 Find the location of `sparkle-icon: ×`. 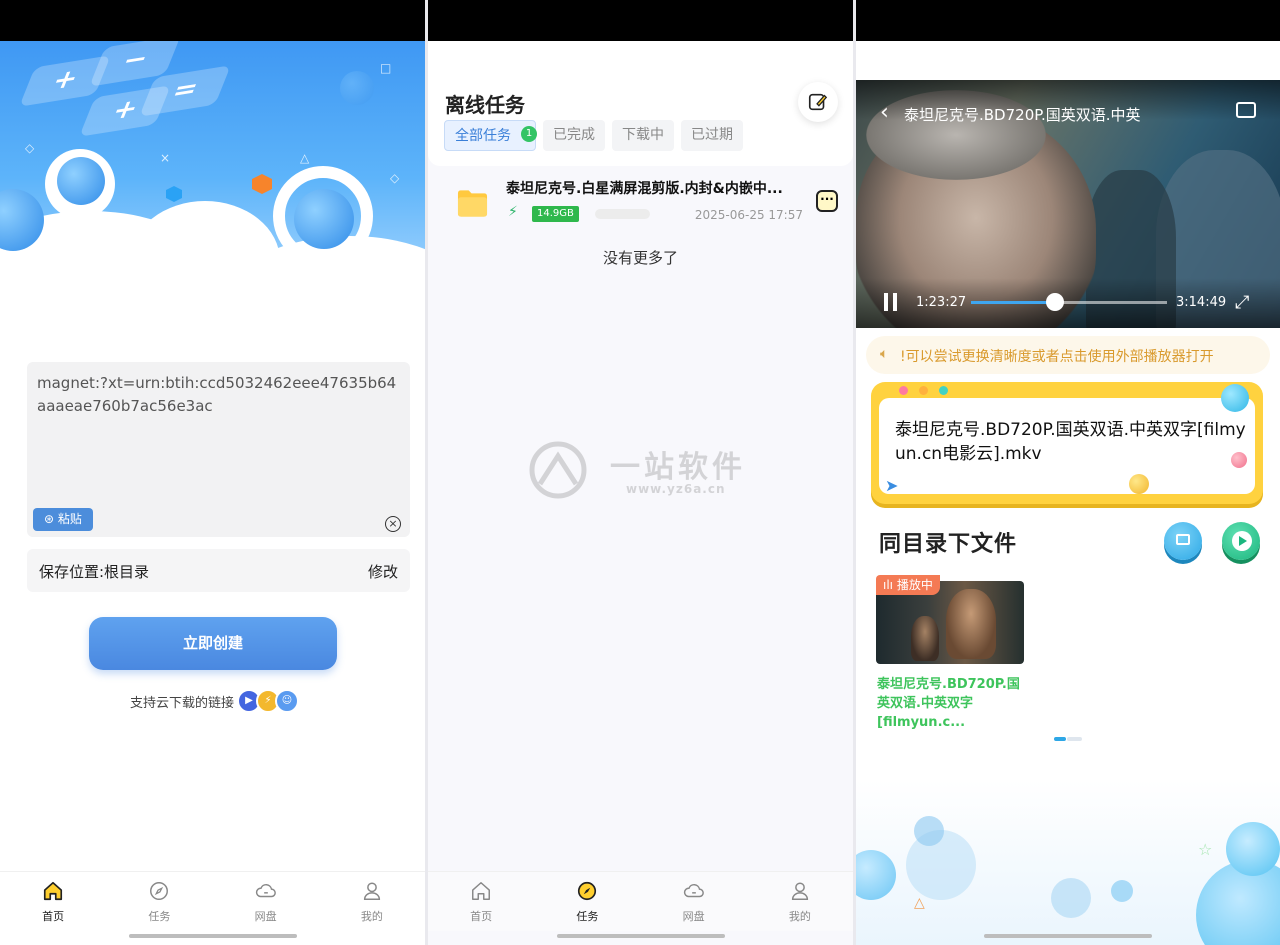

sparkle-icon: × is located at coordinates (165, 158).